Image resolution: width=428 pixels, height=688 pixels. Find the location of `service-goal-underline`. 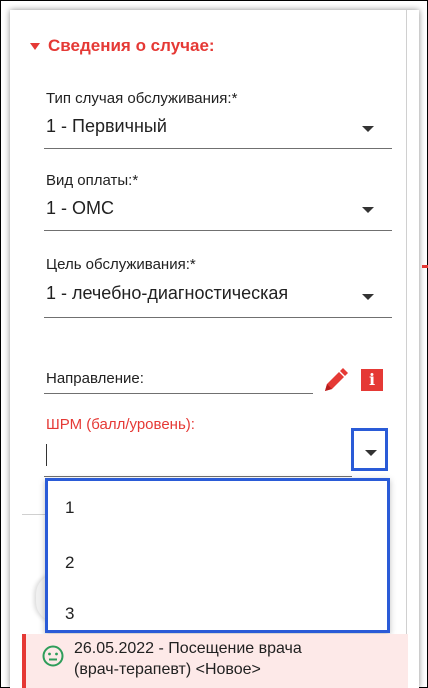

service-goal-underline is located at coordinates (218, 317).